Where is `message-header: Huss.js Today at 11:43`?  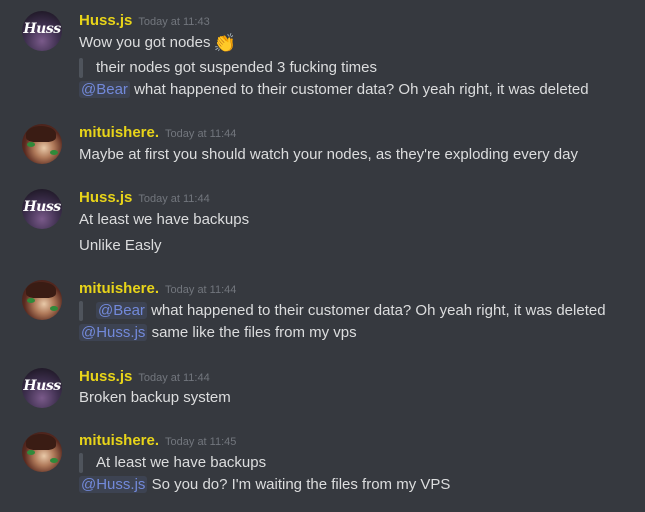 message-header: Huss.js Today at 11:43 is located at coordinates (144, 21).